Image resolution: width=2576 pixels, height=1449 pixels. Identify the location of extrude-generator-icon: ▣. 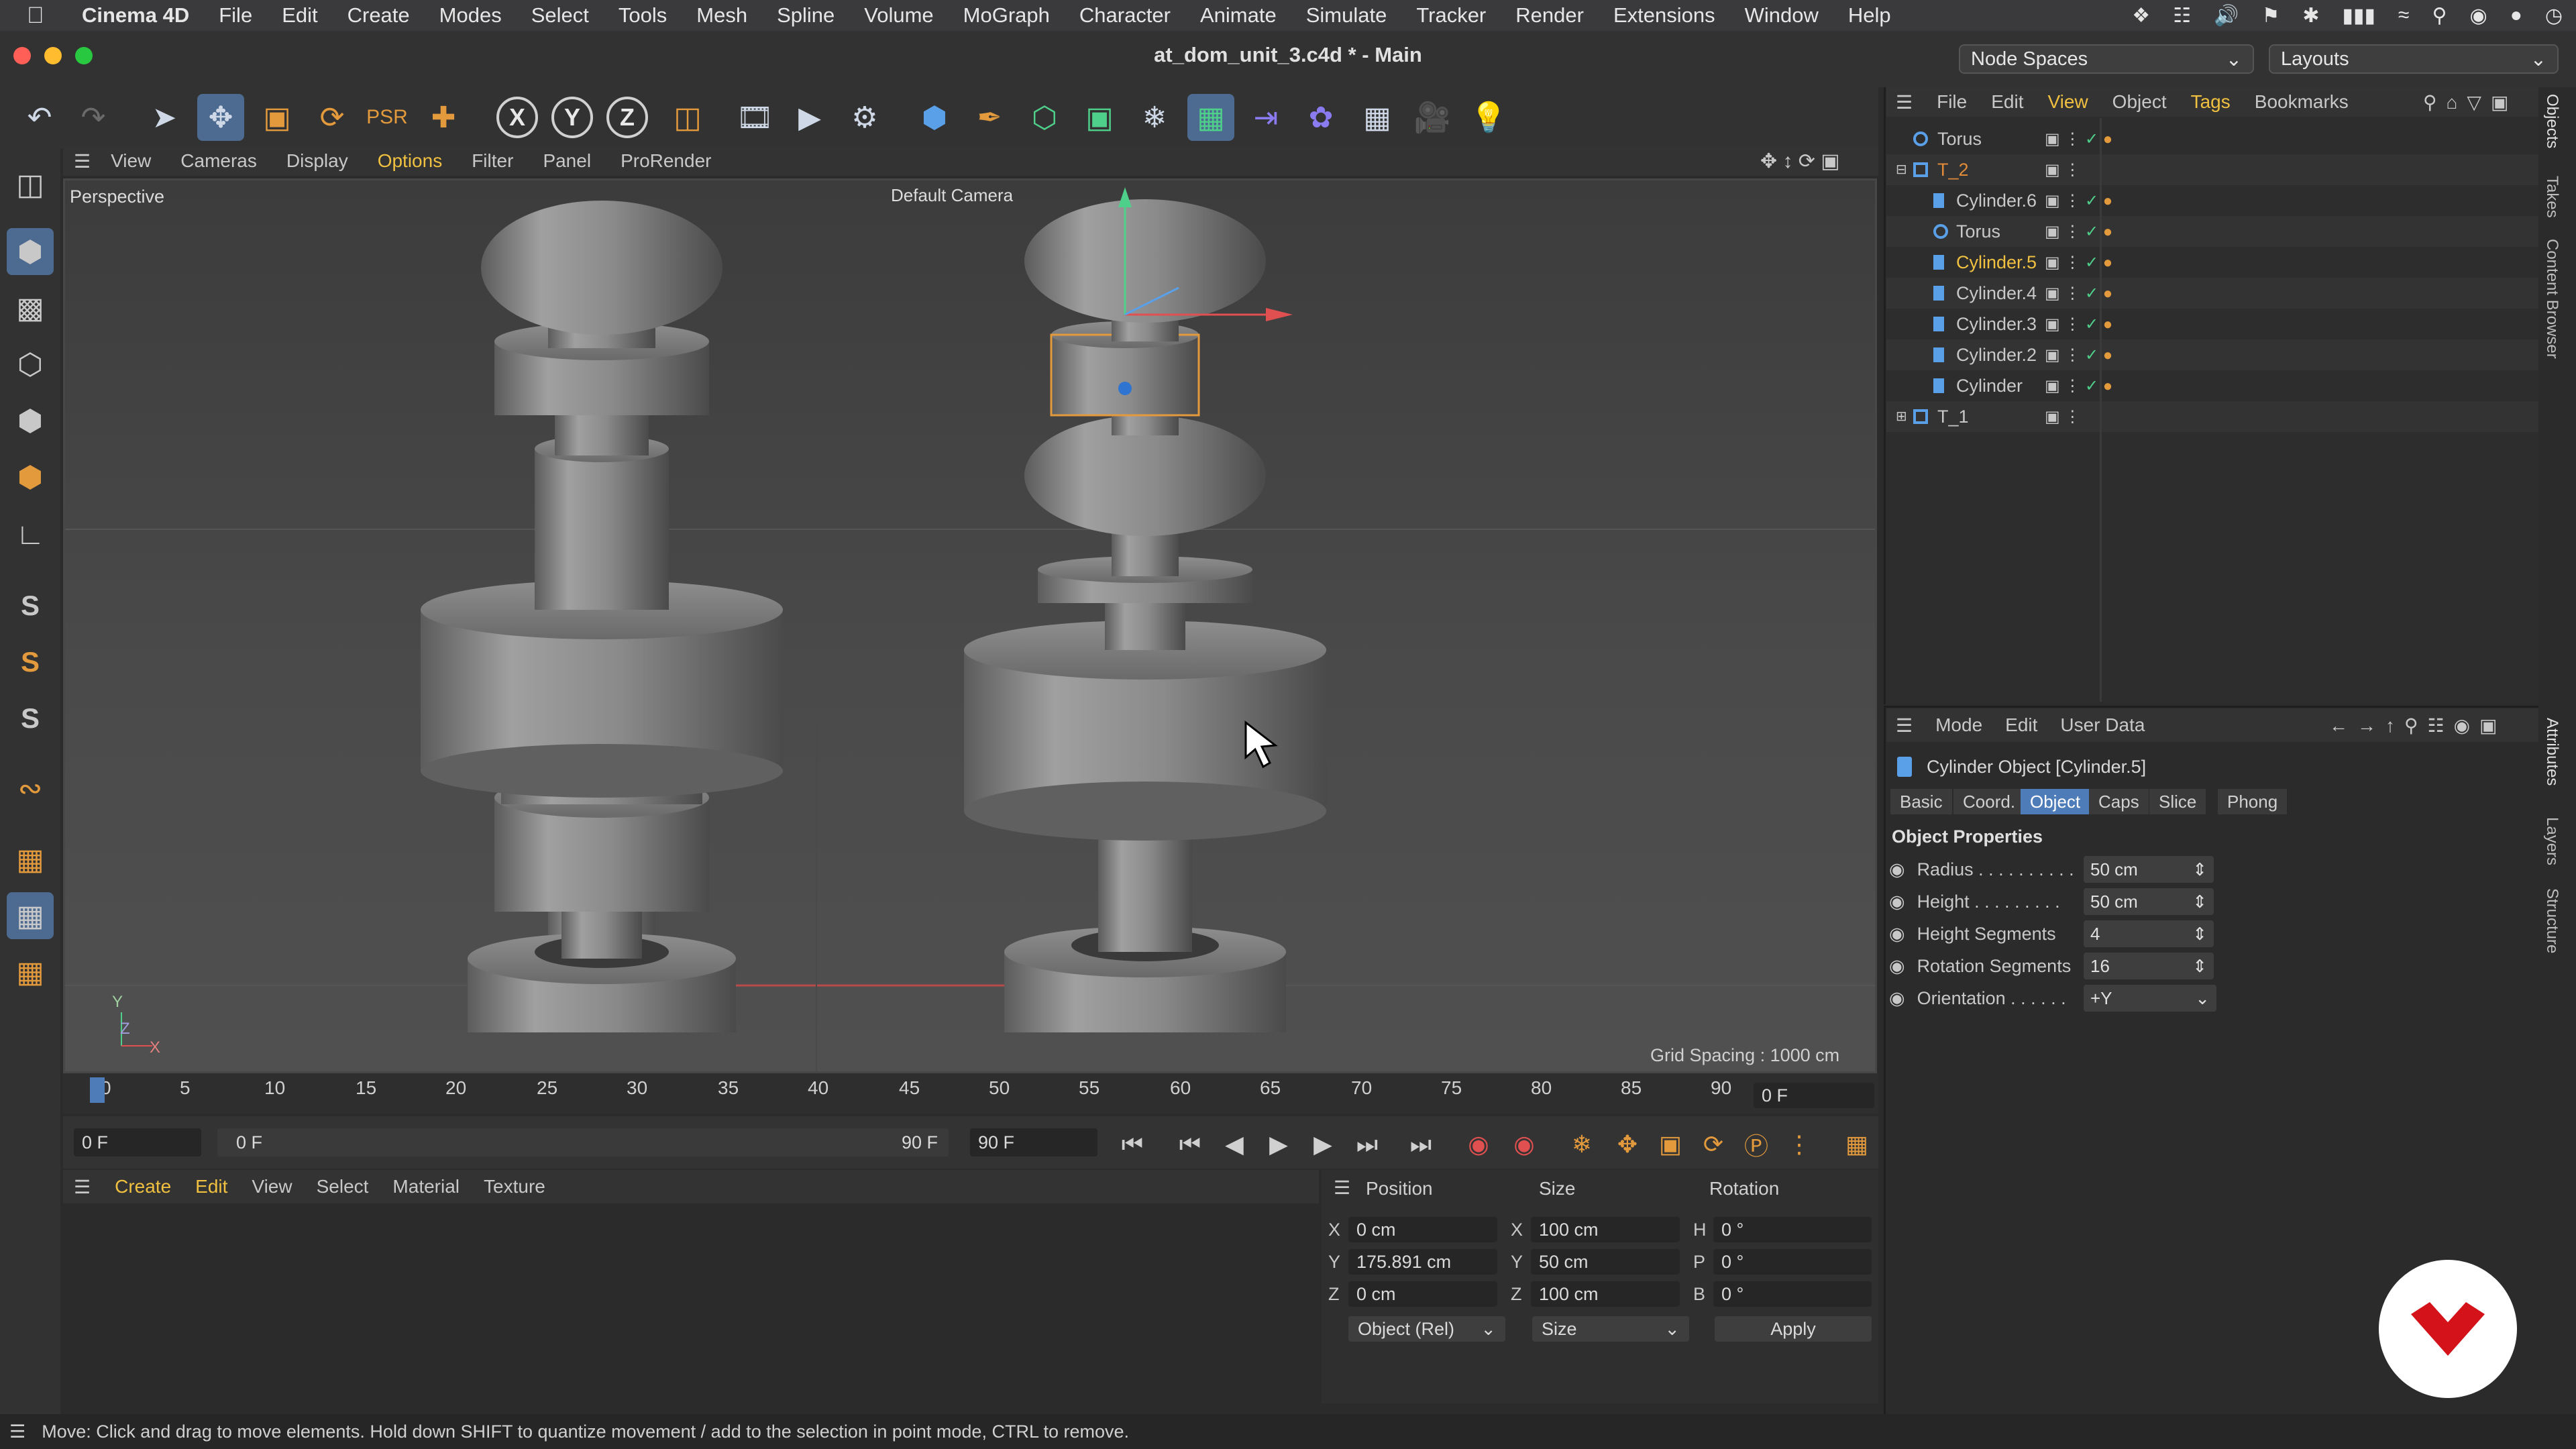
(1099, 117).